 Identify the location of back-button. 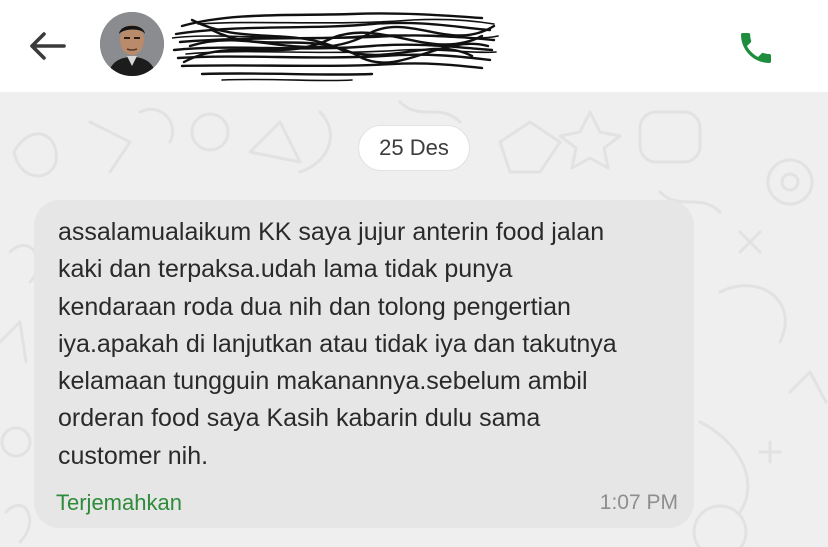
(47, 46).